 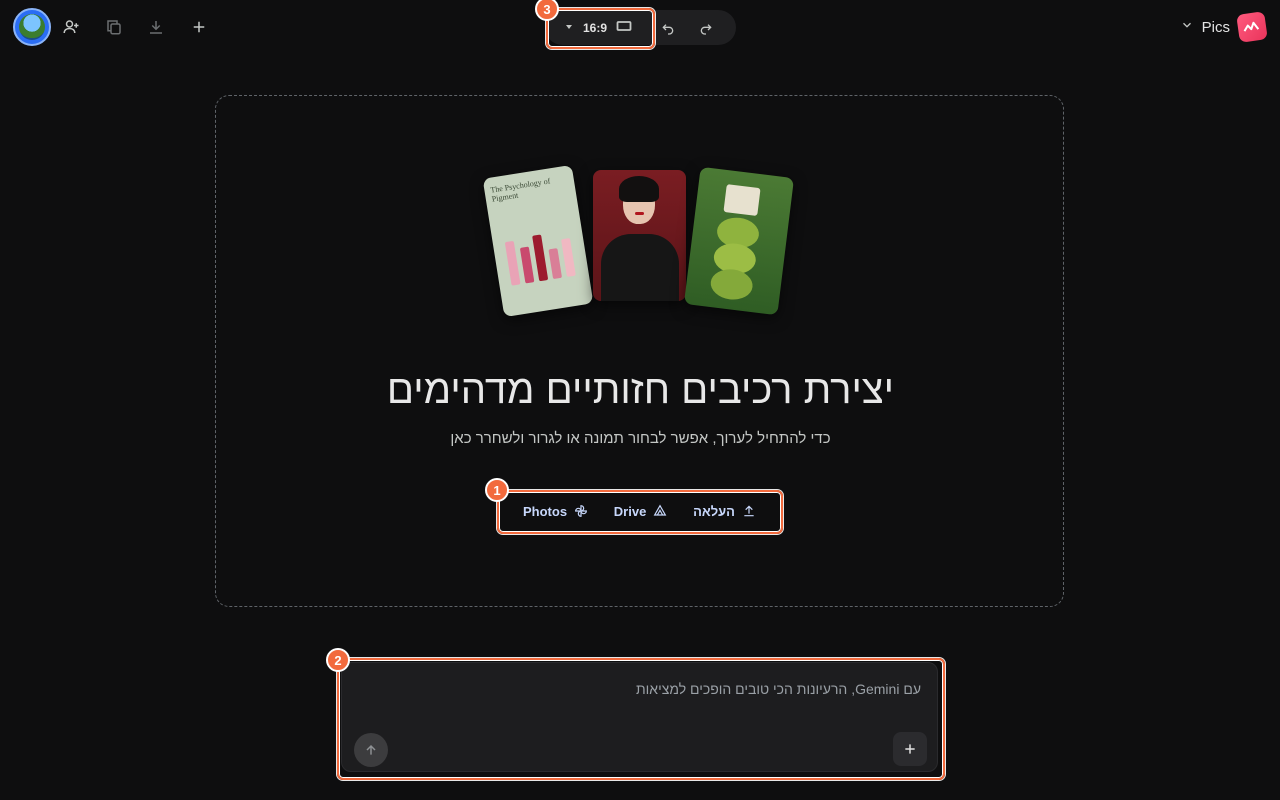 I want to click on source-buttons: Photos Drive העלאה, so click(x=640, y=511).